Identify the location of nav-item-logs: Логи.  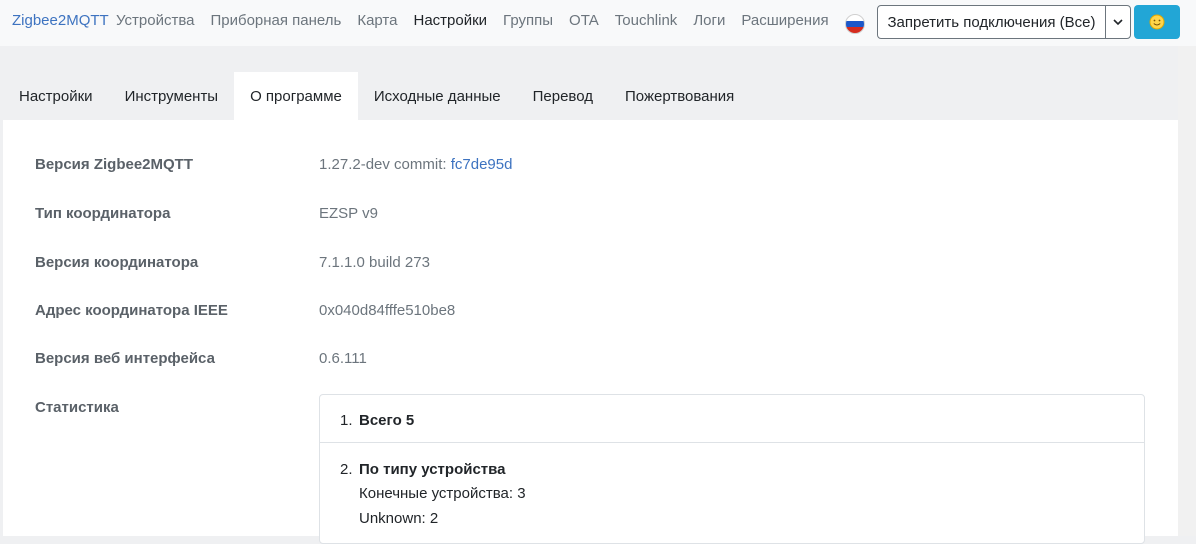
(709, 20).